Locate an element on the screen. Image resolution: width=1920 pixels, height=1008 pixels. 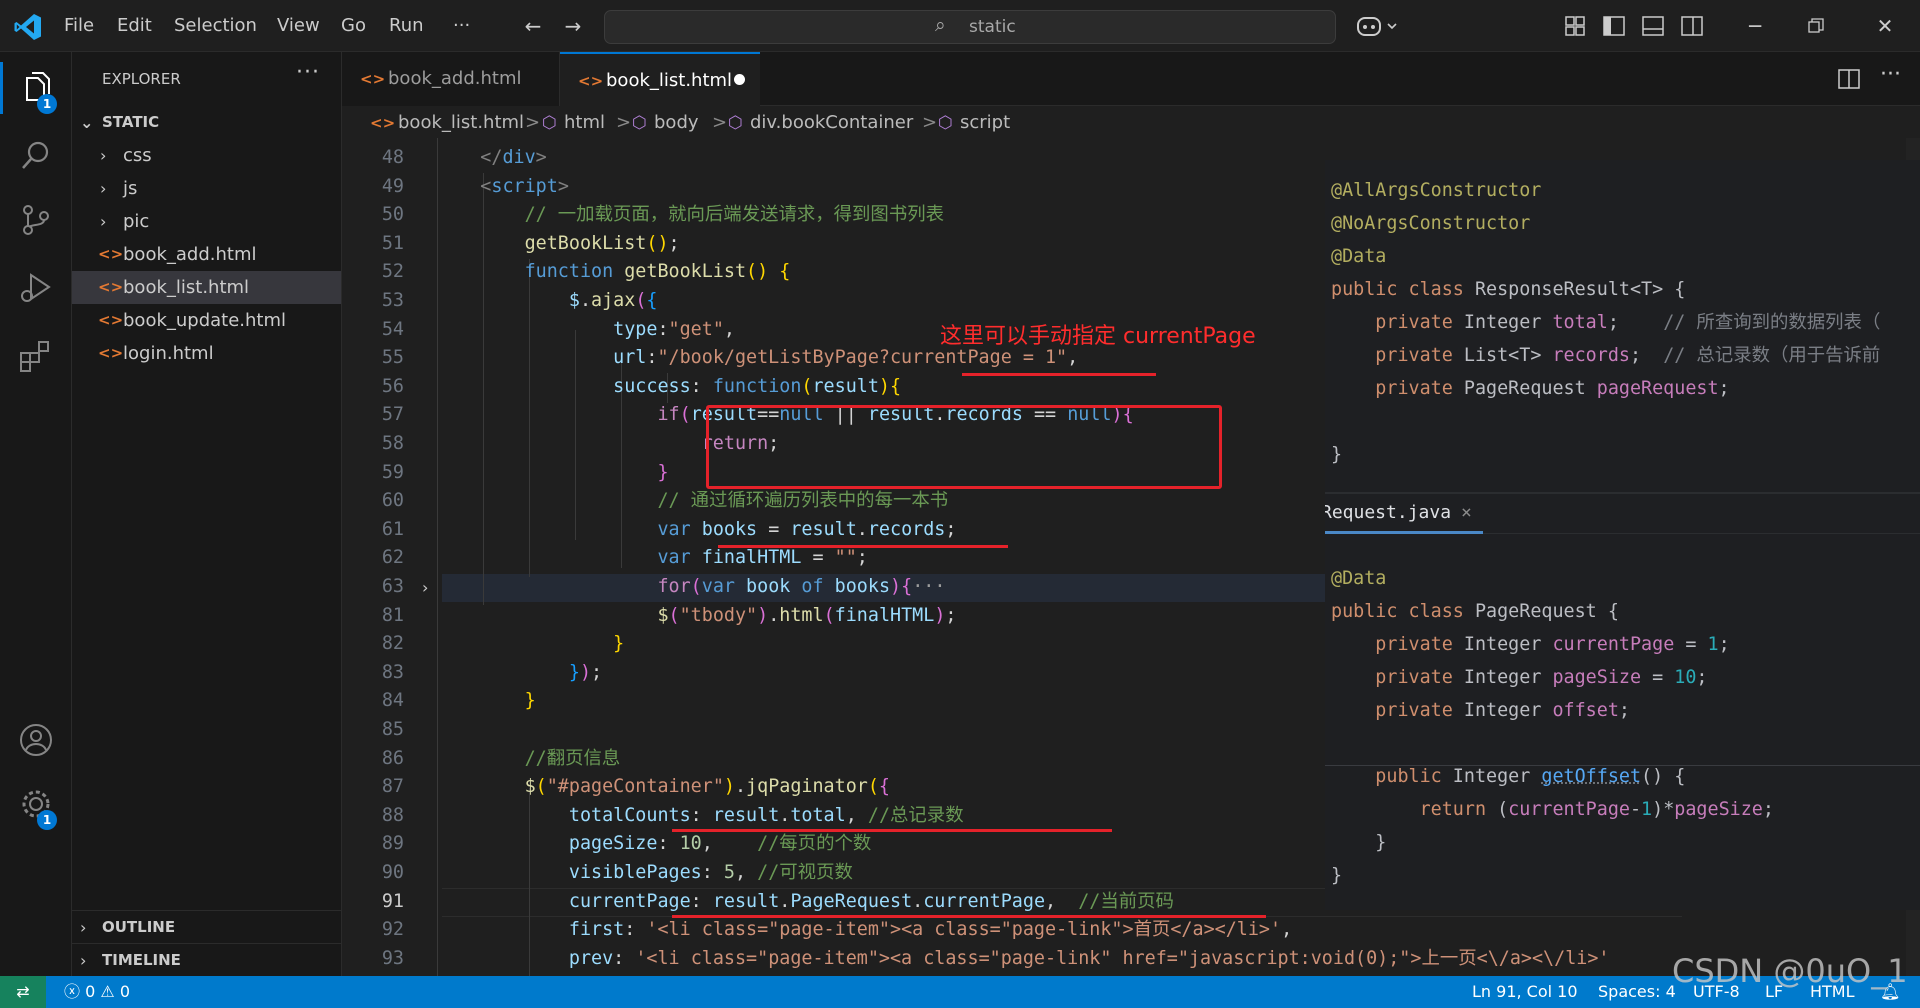
arrow-forward-icon: → is located at coordinates (573, 26).